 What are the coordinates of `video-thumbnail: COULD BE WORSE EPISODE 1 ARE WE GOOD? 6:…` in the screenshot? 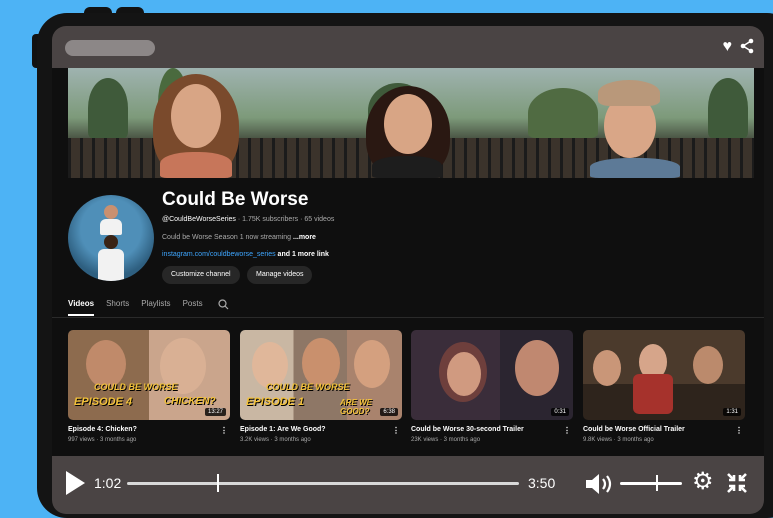 It's located at (321, 375).